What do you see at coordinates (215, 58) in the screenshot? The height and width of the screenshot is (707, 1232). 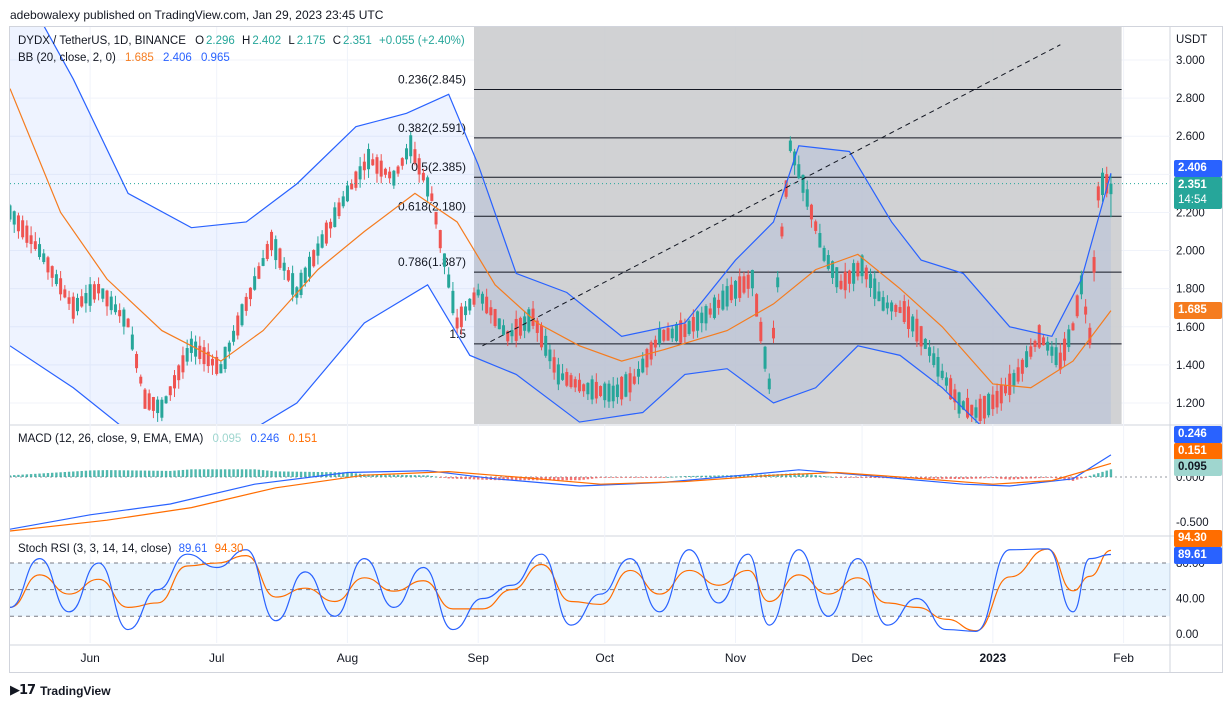 I see `bb-lower-value: 0.965` at bounding box center [215, 58].